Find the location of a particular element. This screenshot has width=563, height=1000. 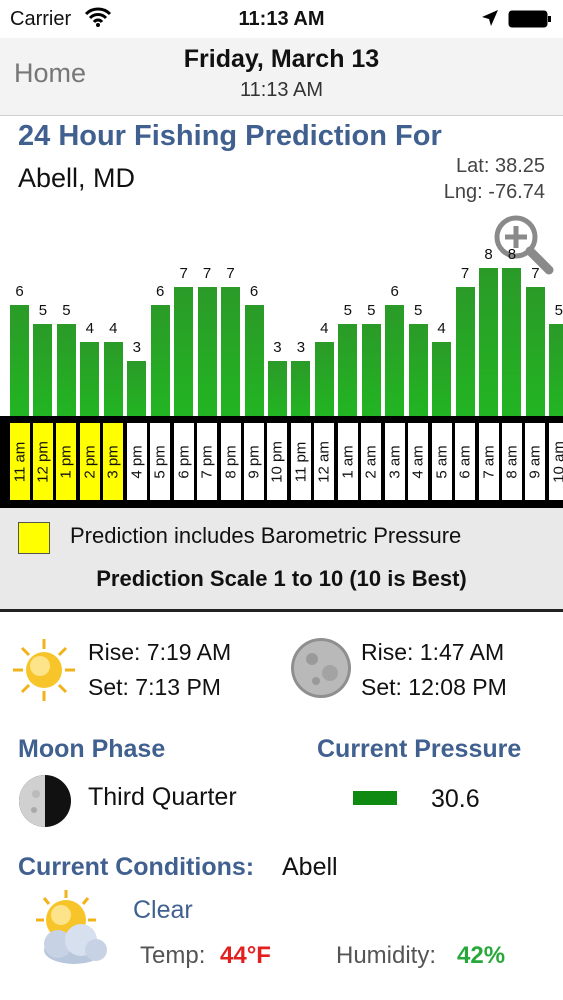

location-arrow-icon is located at coordinates (490, 18).